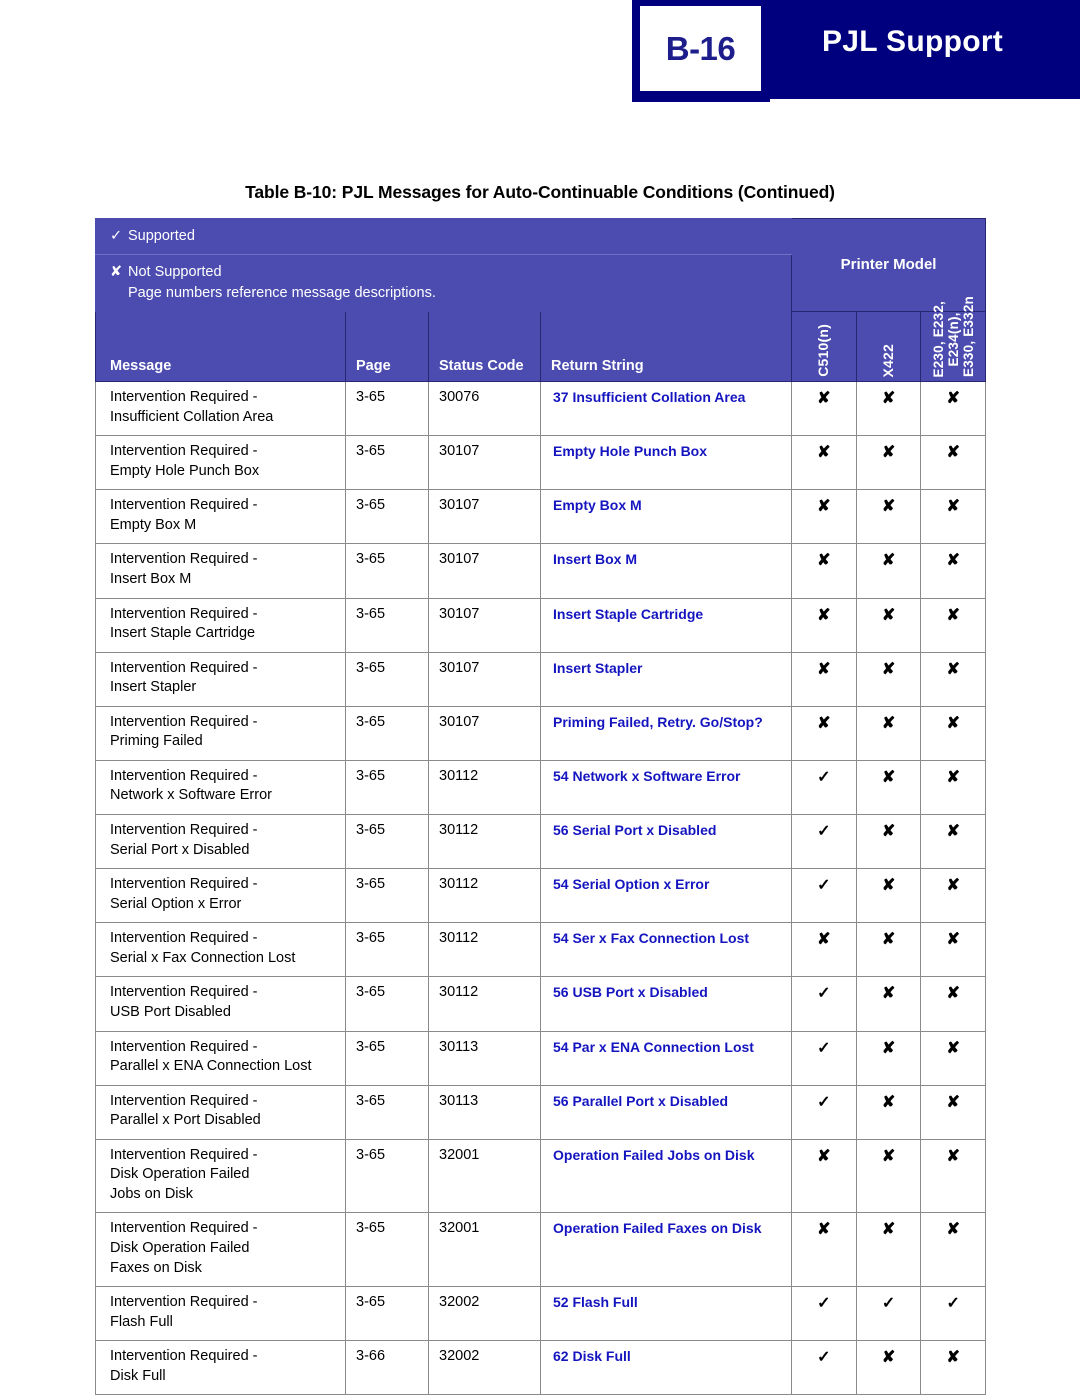  I want to click on cell-return-string: 56 USB Port x Disabled, so click(666, 1004).